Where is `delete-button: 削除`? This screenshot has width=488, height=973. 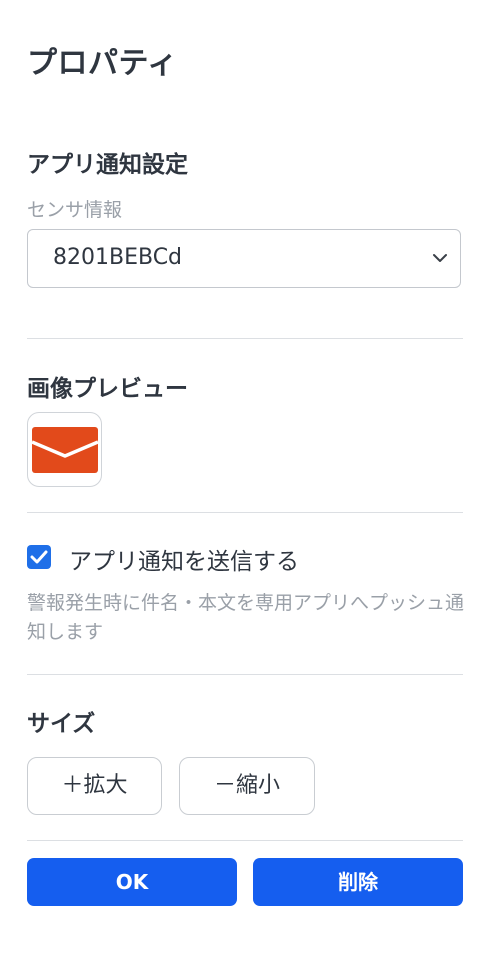
delete-button: 削除 is located at coordinates (358, 882).